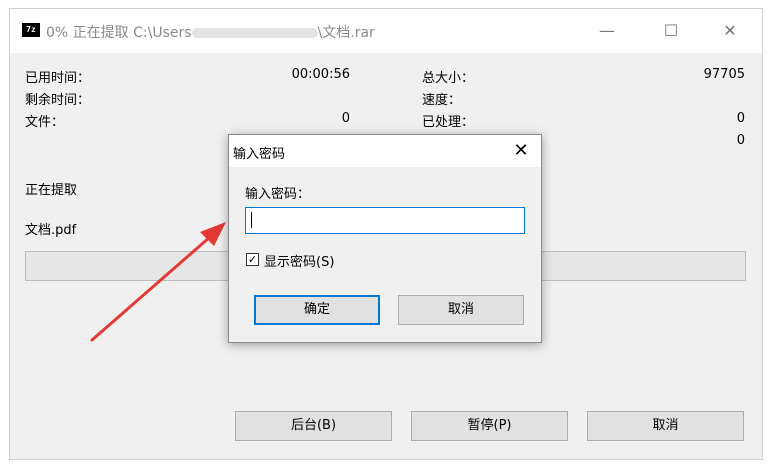  What do you see at coordinates (489, 426) in the screenshot?
I see `pause-button: 暂停(P)` at bounding box center [489, 426].